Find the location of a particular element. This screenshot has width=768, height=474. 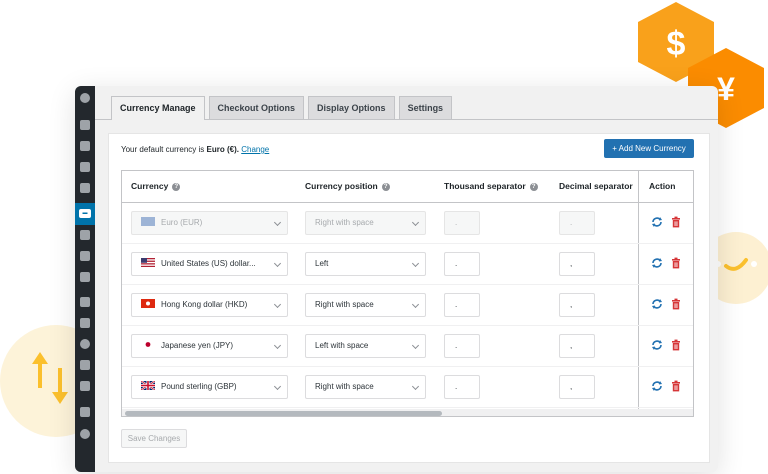

us-flag-icon is located at coordinates (148, 262).